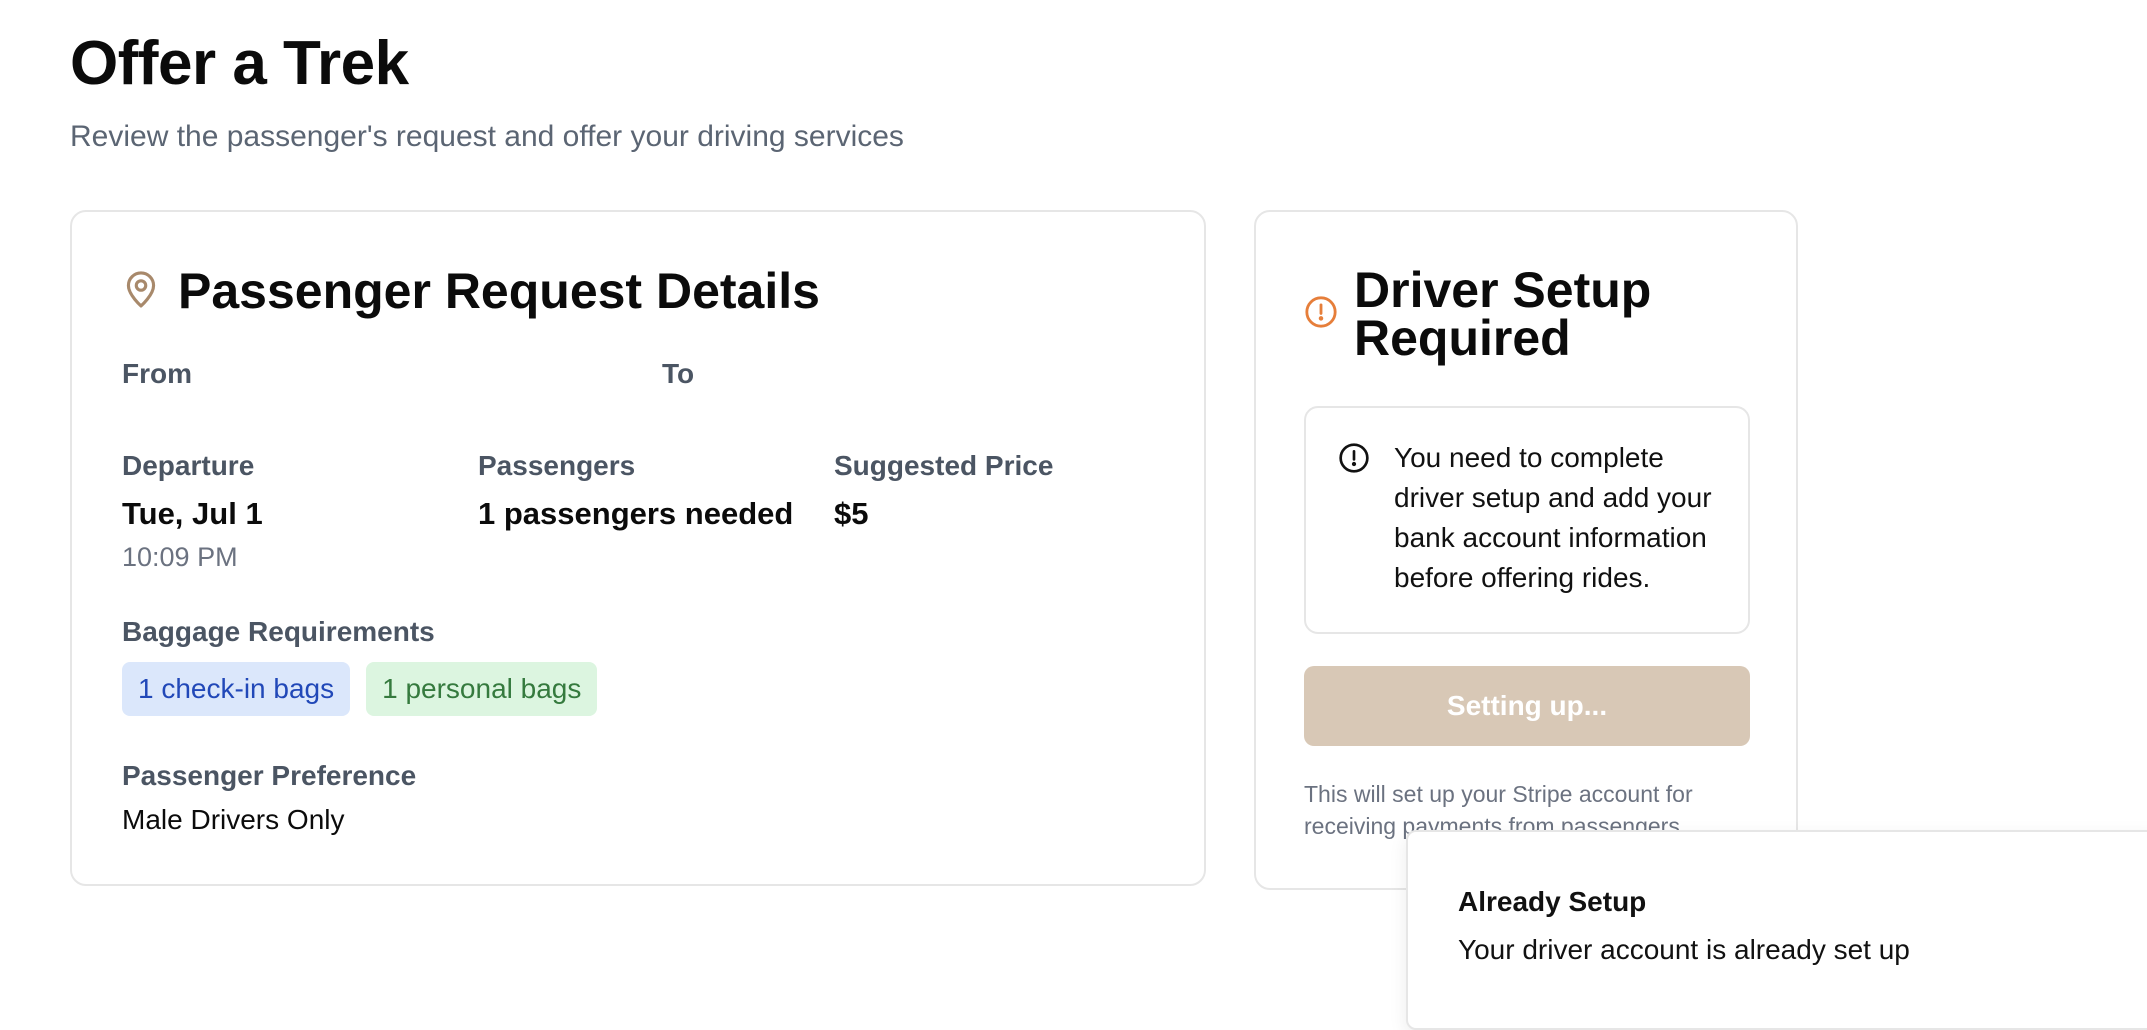 The width and height of the screenshot is (2147, 1030). I want to click on request-card-header: Passenger Request Details, so click(471, 291).